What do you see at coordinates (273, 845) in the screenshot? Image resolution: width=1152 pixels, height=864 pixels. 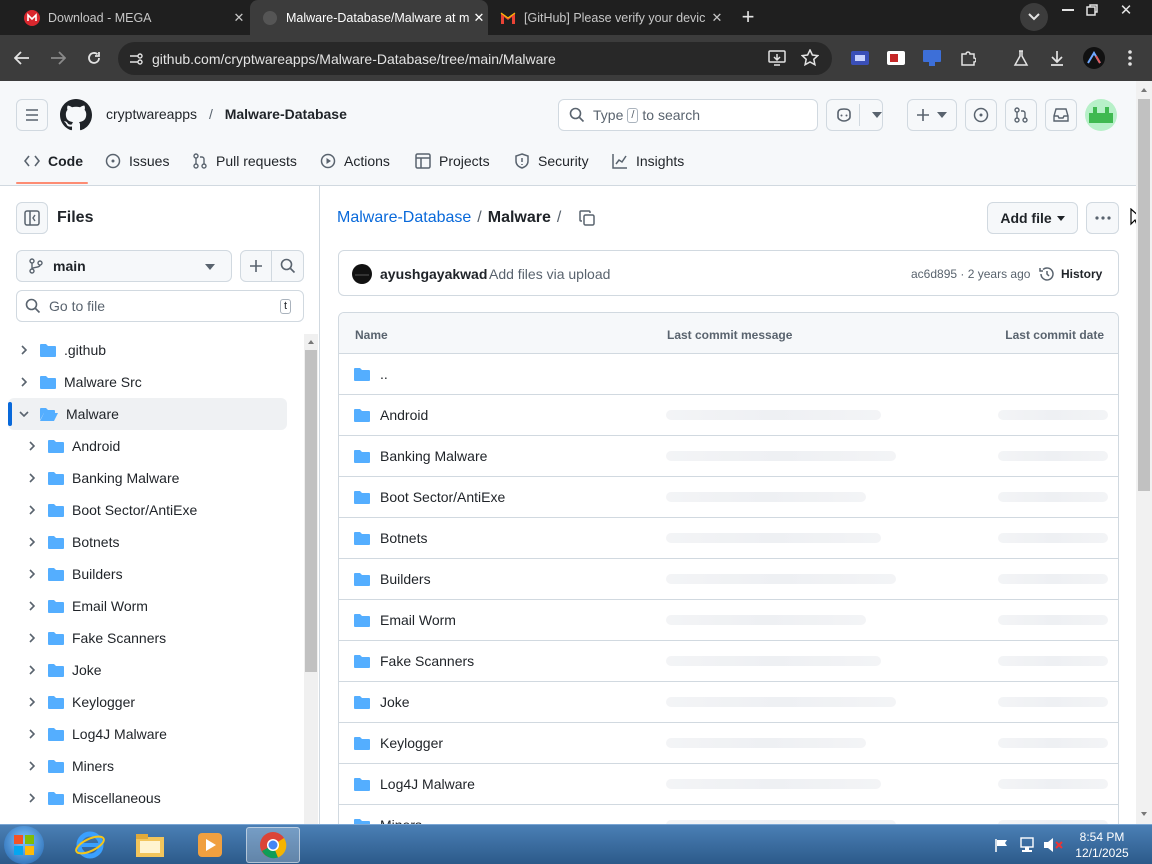 I see `chrome-taskbar-icon` at bounding box center [273, 845].